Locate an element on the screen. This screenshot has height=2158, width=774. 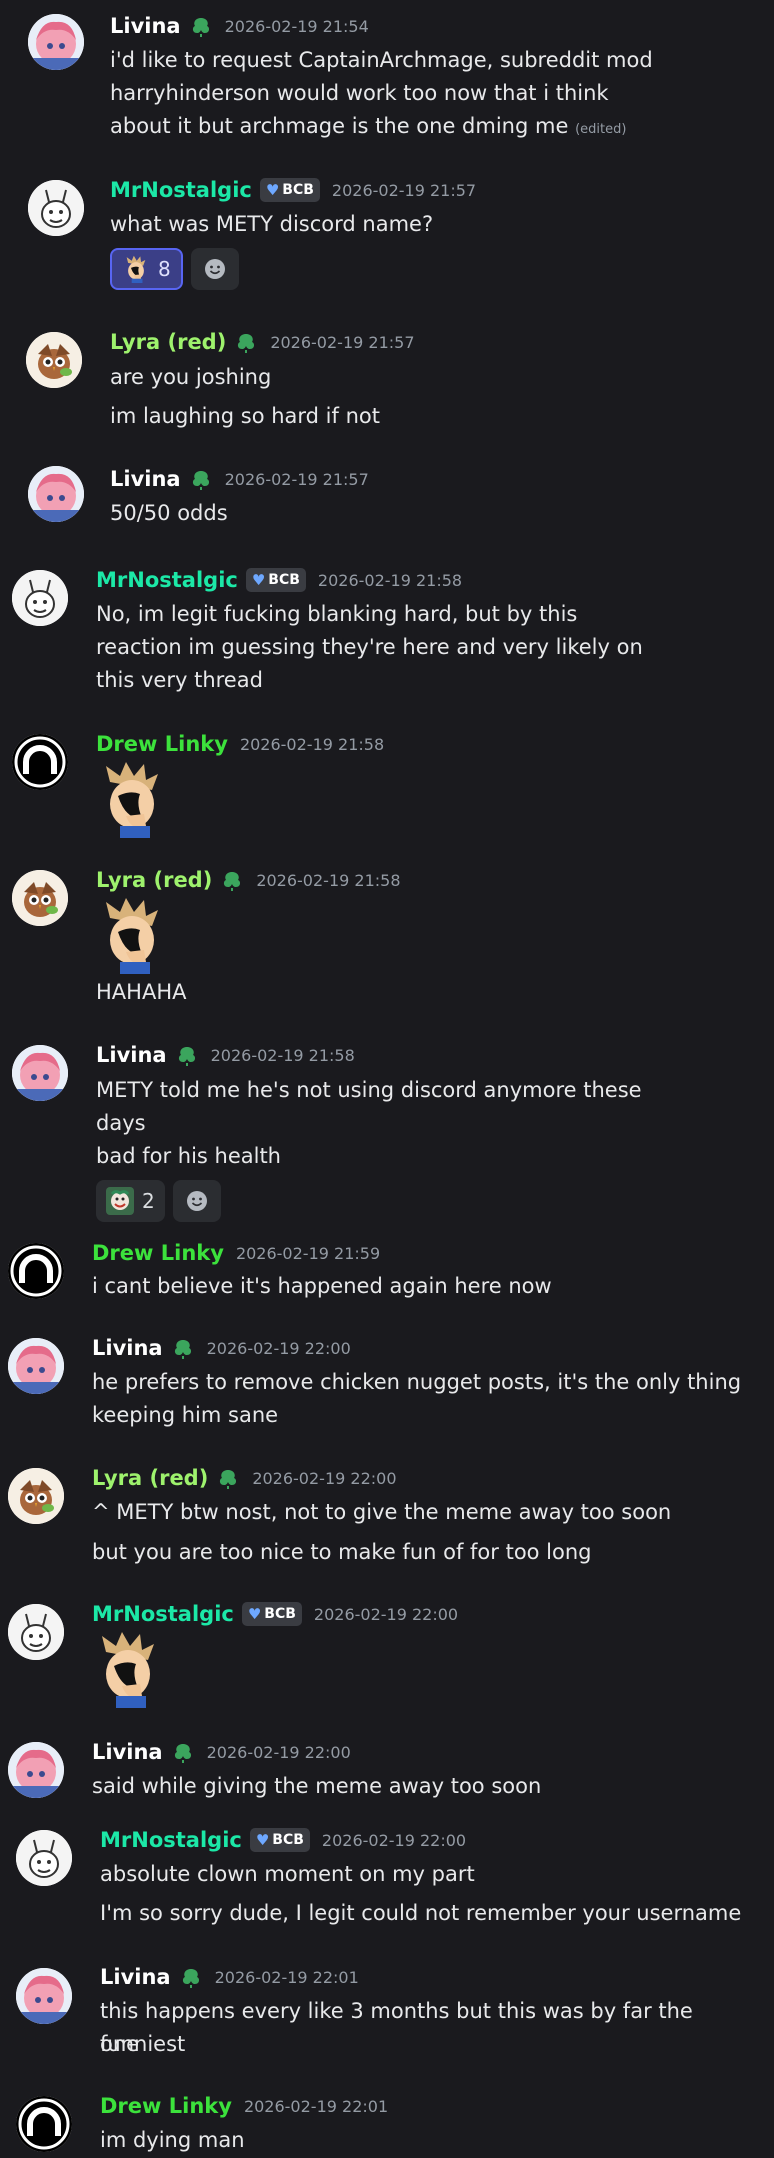
reaction-bar: 2 is located at coordinates (158, 1201).